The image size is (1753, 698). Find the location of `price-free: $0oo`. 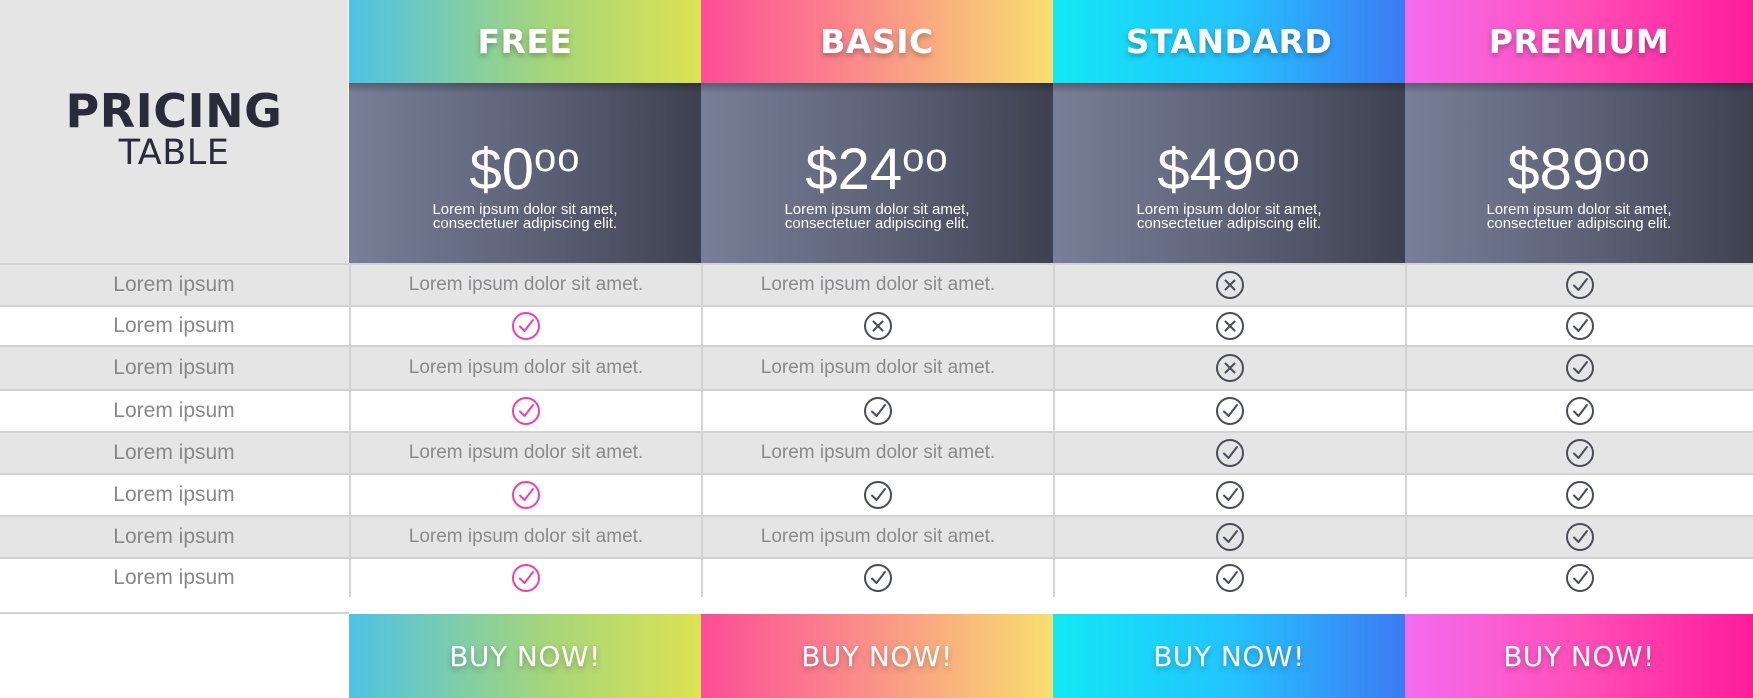

price-free: $0oo is located at coordinates (525, 164).